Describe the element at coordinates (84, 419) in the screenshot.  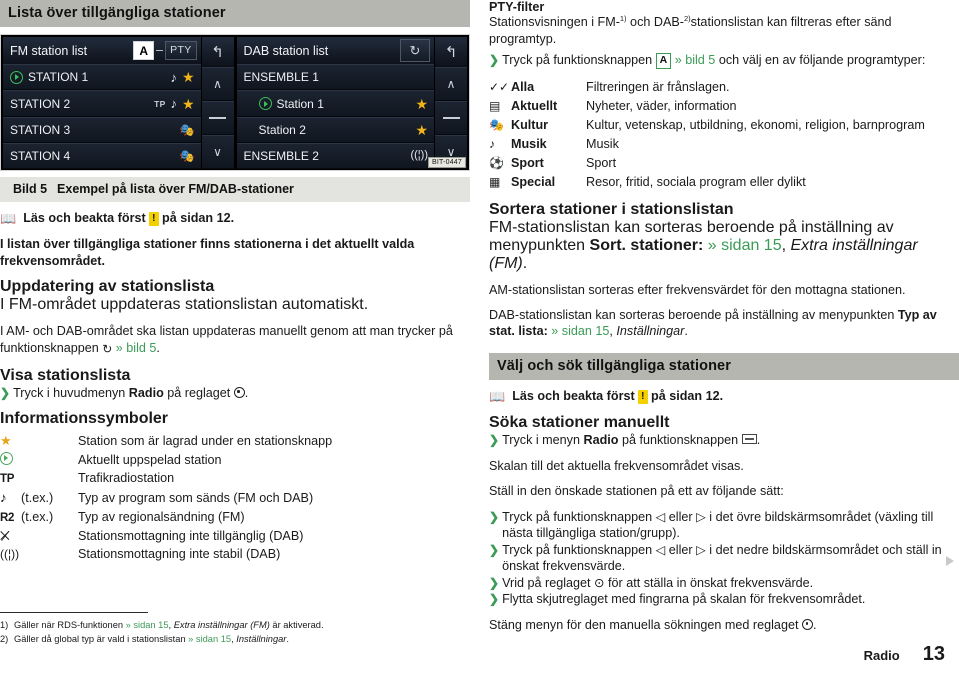
I see `symbols-heading: Informationssymboler` at that location.